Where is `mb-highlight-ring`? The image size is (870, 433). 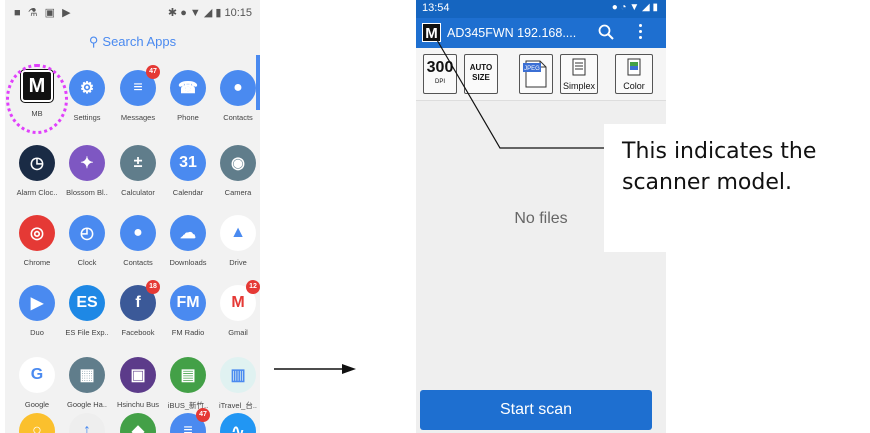 mb-highlight-ring is located at coordinates (37, 99).